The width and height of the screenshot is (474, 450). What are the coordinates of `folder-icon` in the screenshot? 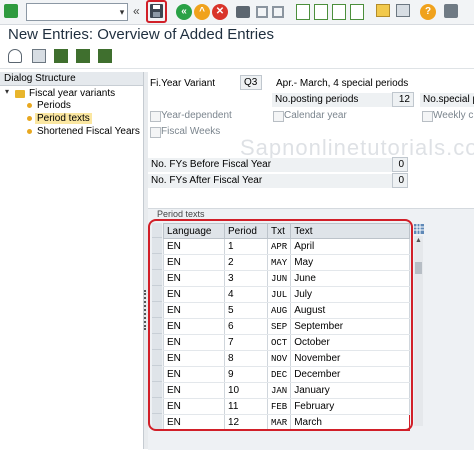 It's located at (20, 94).